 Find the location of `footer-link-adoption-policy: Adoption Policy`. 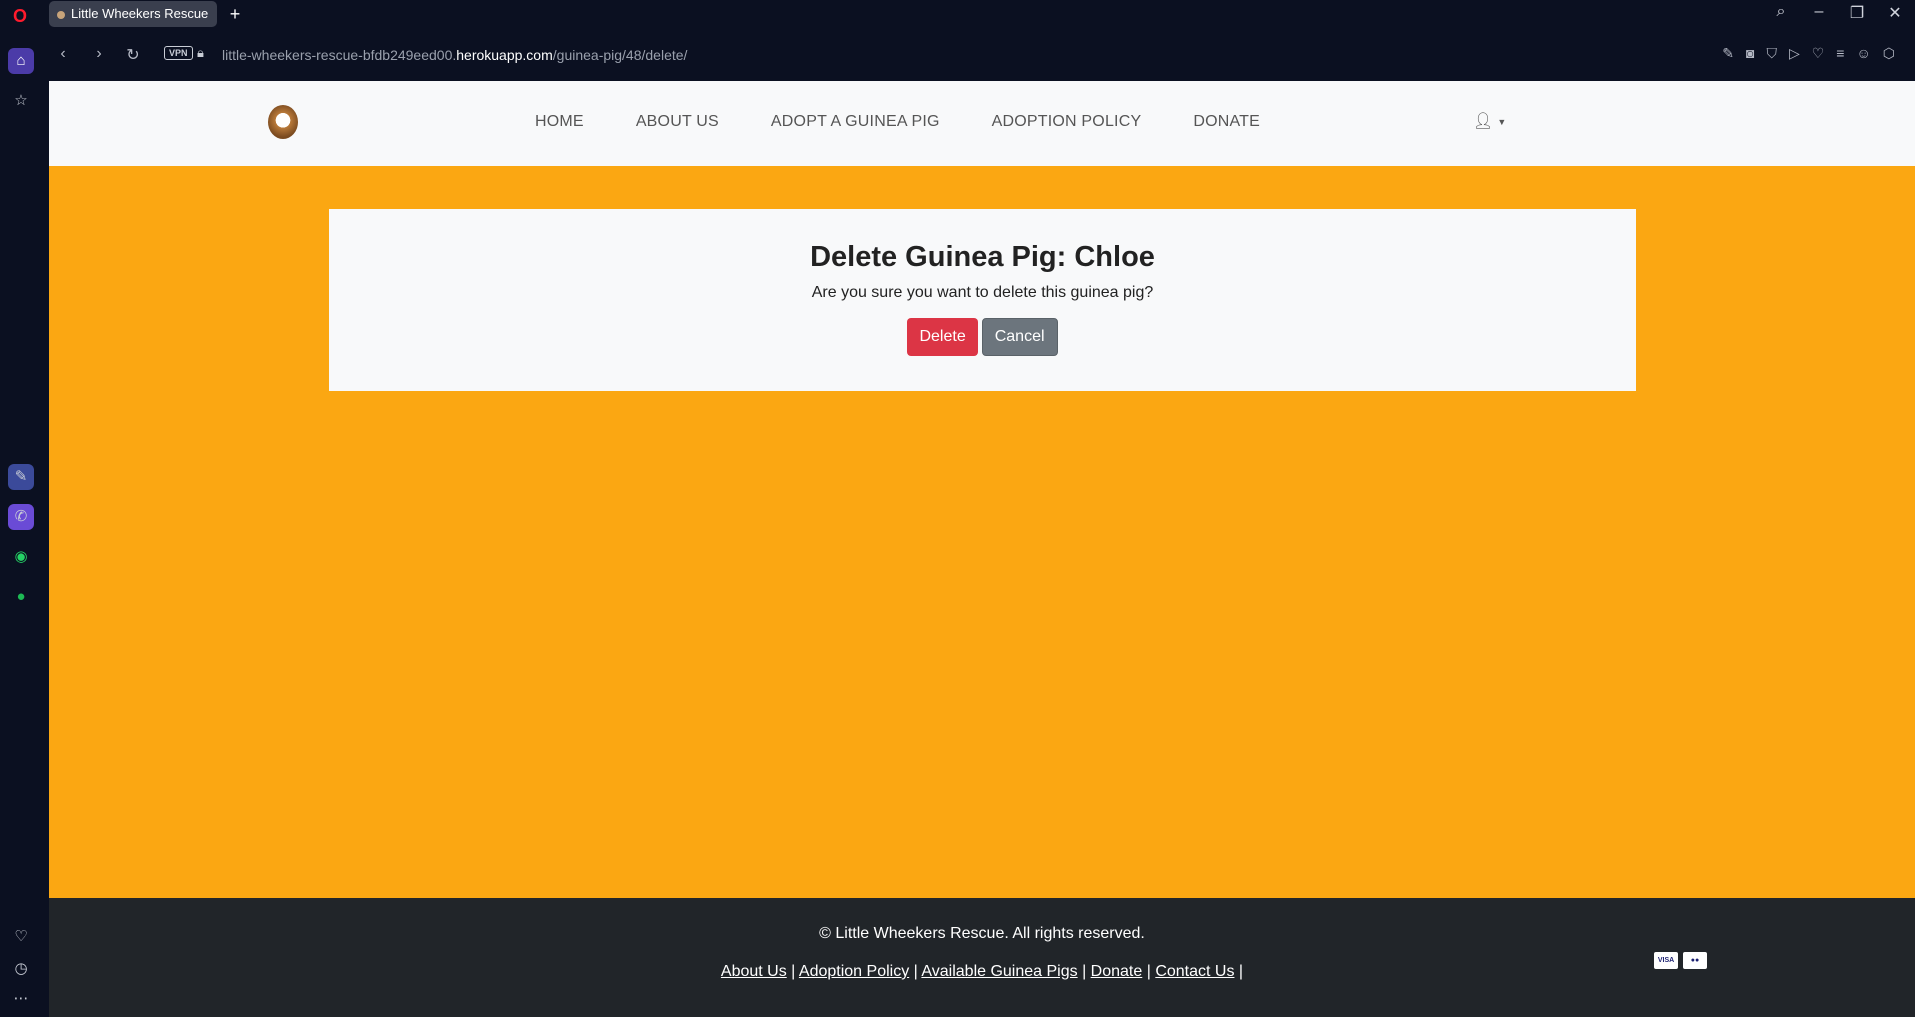

footer-link-adoption-policy: Adoption Policy is located at coordinates (854, 971).